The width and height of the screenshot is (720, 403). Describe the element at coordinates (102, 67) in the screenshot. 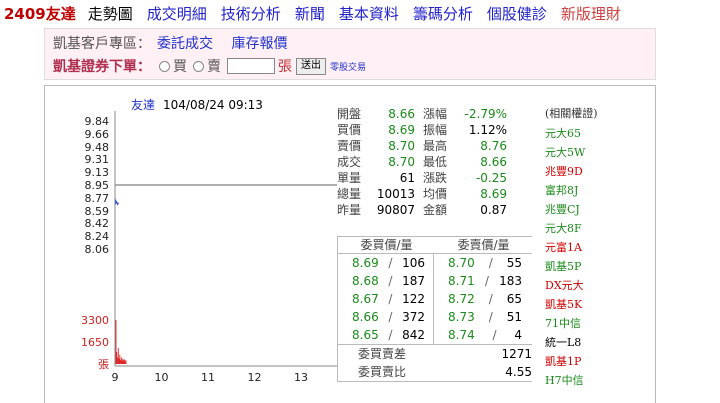

I see `trade-label: 凱基證券下單：` at that location.